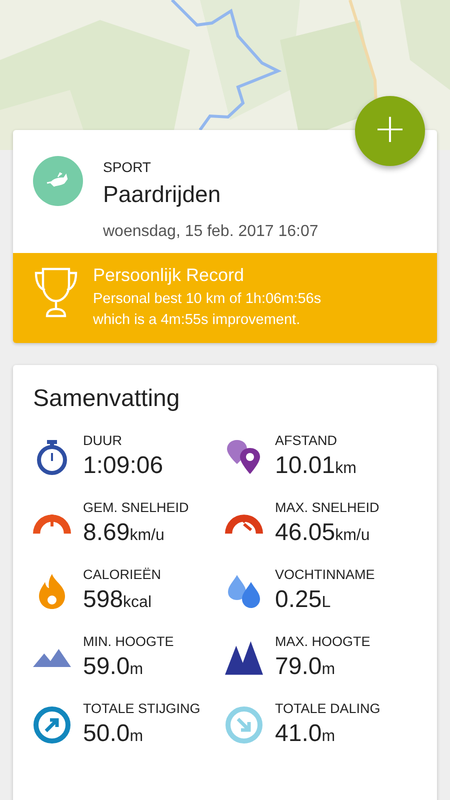  I want to click on stat-value: 598kcal, so click(117, 600).